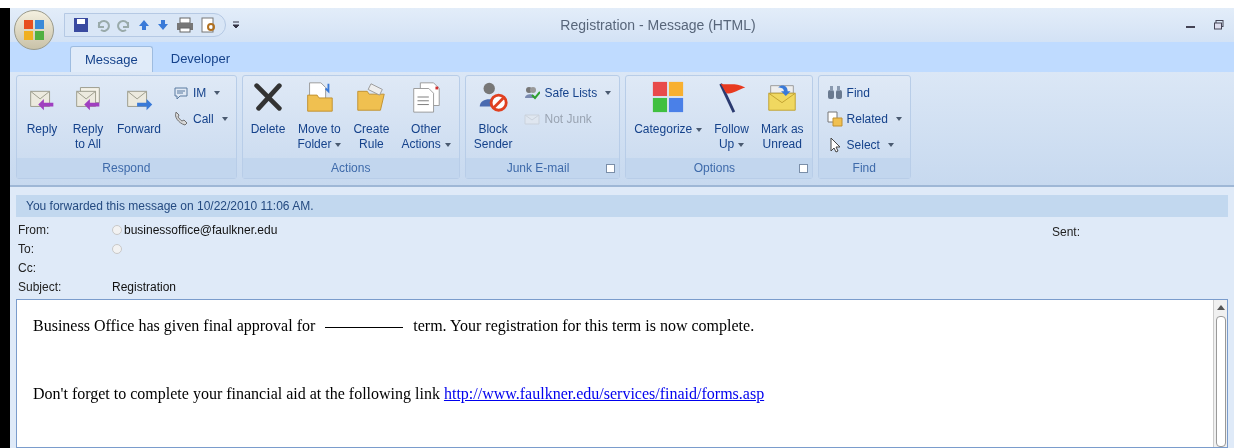 Image resolution: width=1234 pixels, height=448 pixels. I want to click on group-label: Find, so click(864, 168).